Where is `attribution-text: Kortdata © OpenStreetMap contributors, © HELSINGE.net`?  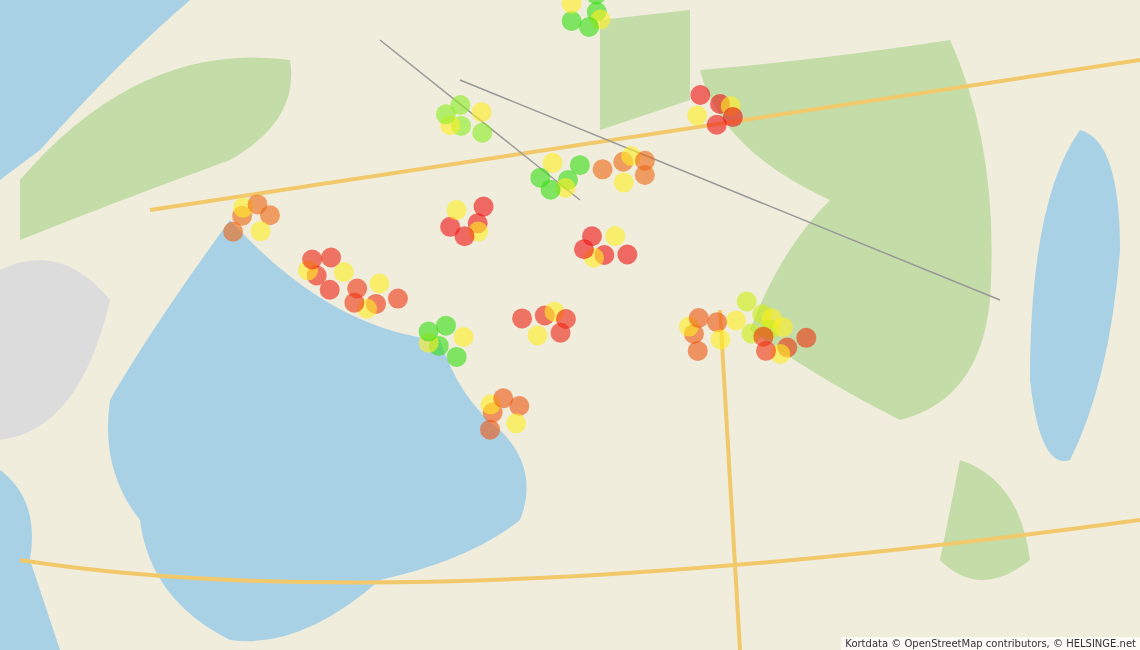 attribution-text: Kortdata © OpenStreetMap contributors, © HELSINGE.net is located at coordinates (990, 643).